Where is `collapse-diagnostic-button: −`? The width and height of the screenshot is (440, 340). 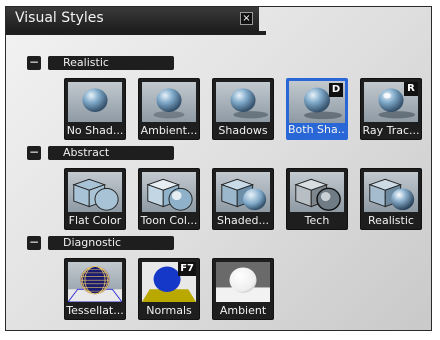 collapse-diagnostic-button: − is located at coordinates (34, 243).